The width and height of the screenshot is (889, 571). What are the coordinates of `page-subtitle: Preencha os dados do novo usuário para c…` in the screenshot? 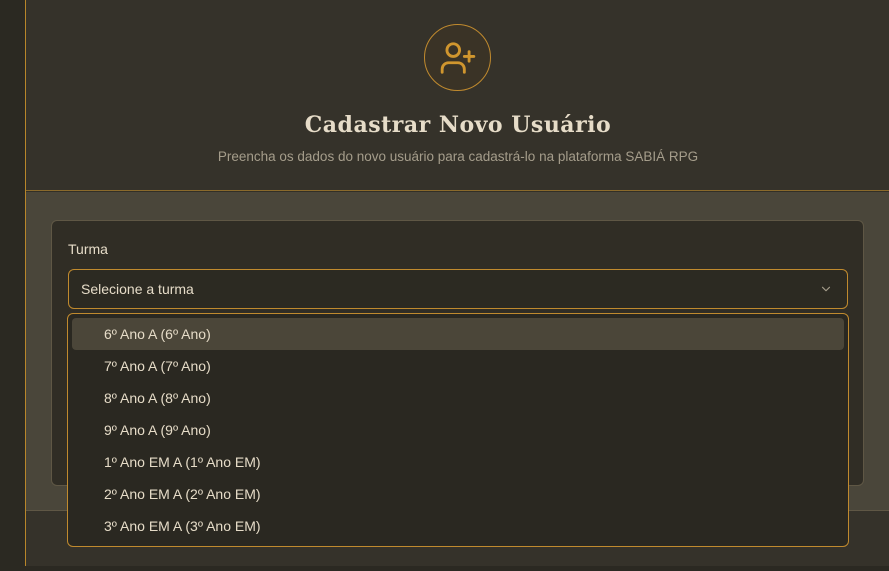 It's located at (458, 156).